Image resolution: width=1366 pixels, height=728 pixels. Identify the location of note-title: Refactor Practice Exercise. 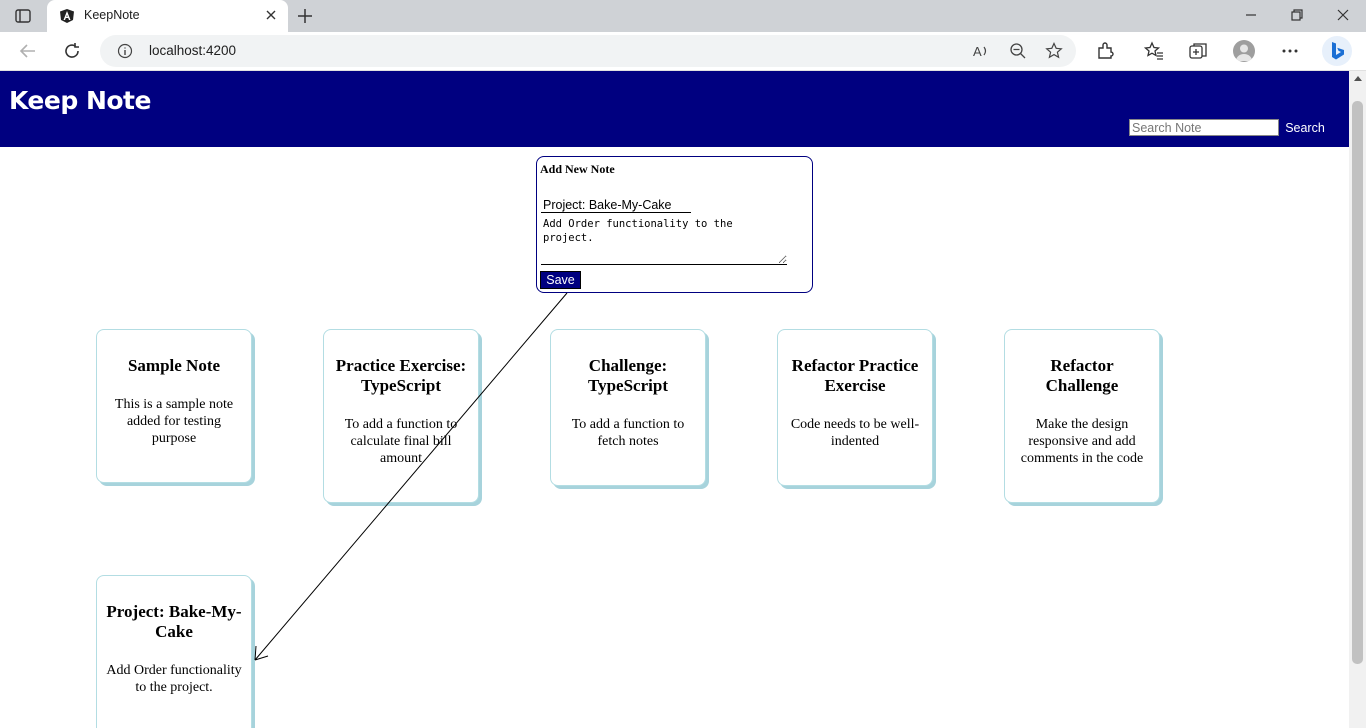
(855, 375).